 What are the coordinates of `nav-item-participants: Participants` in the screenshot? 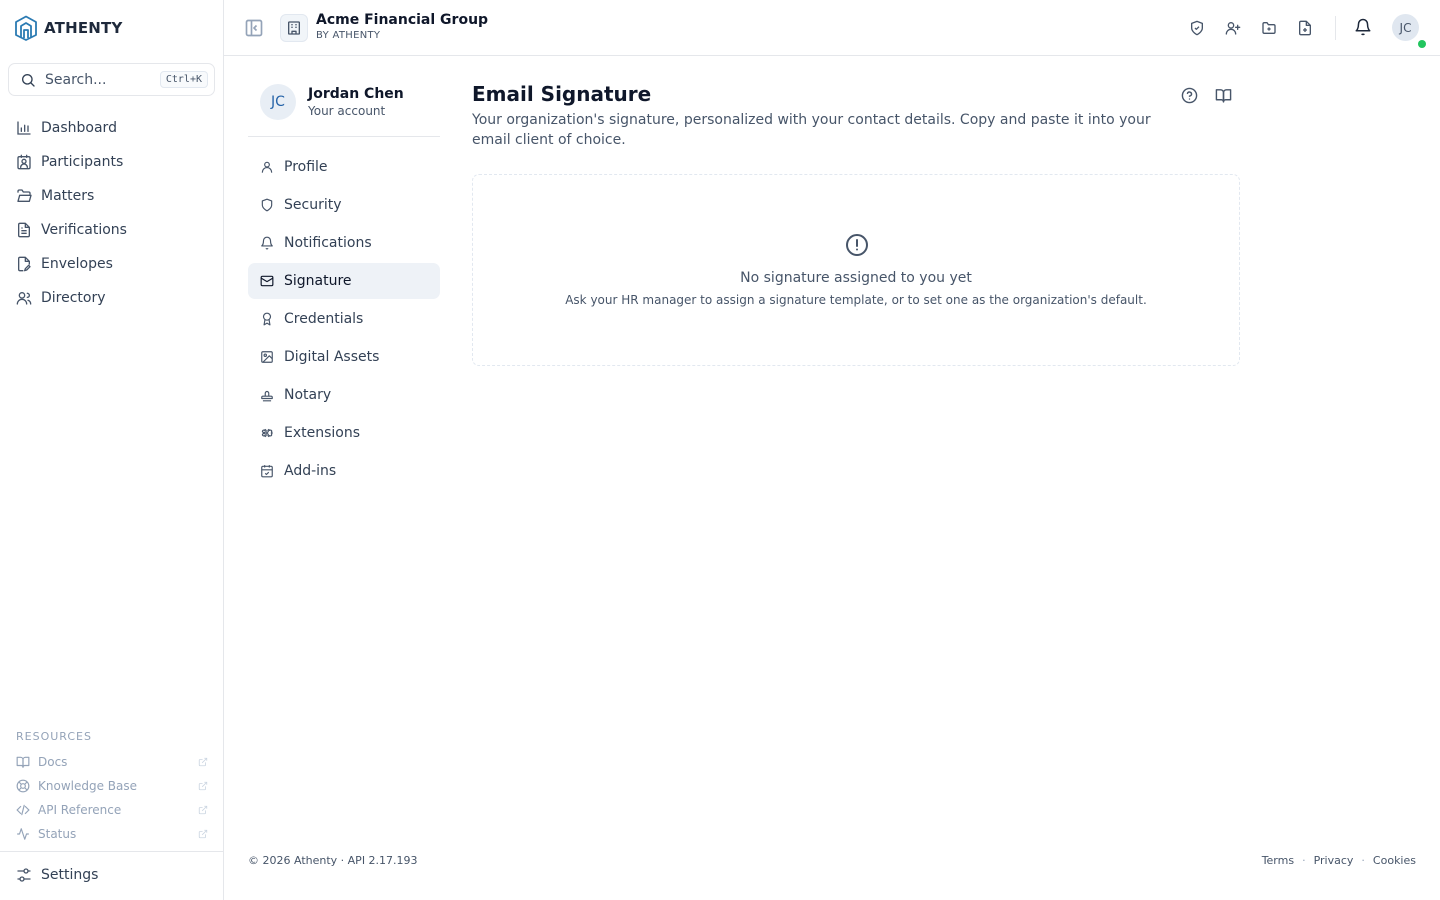 It's located at (111, 162).